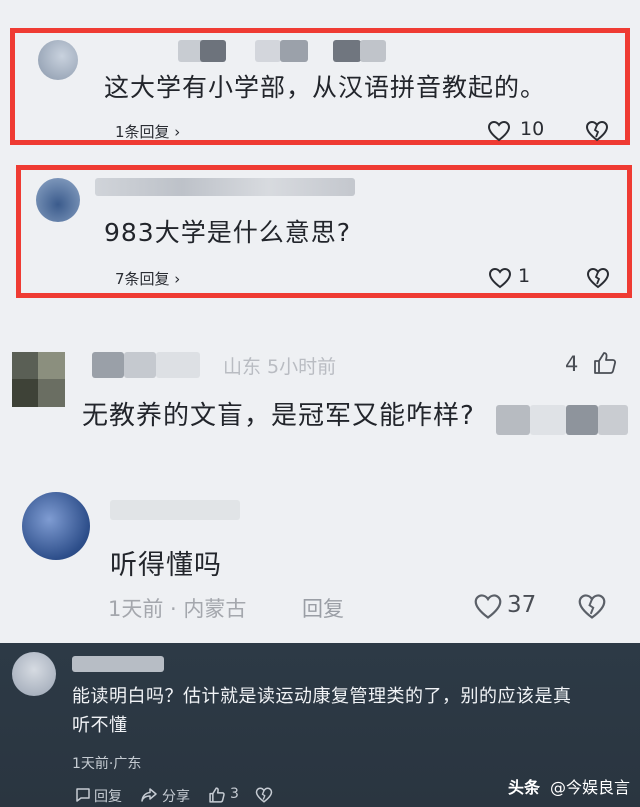  What do you see at coordinates (532, 129) in the screenshot?
I see `like-count: 10` at bounding box center [532, 129].